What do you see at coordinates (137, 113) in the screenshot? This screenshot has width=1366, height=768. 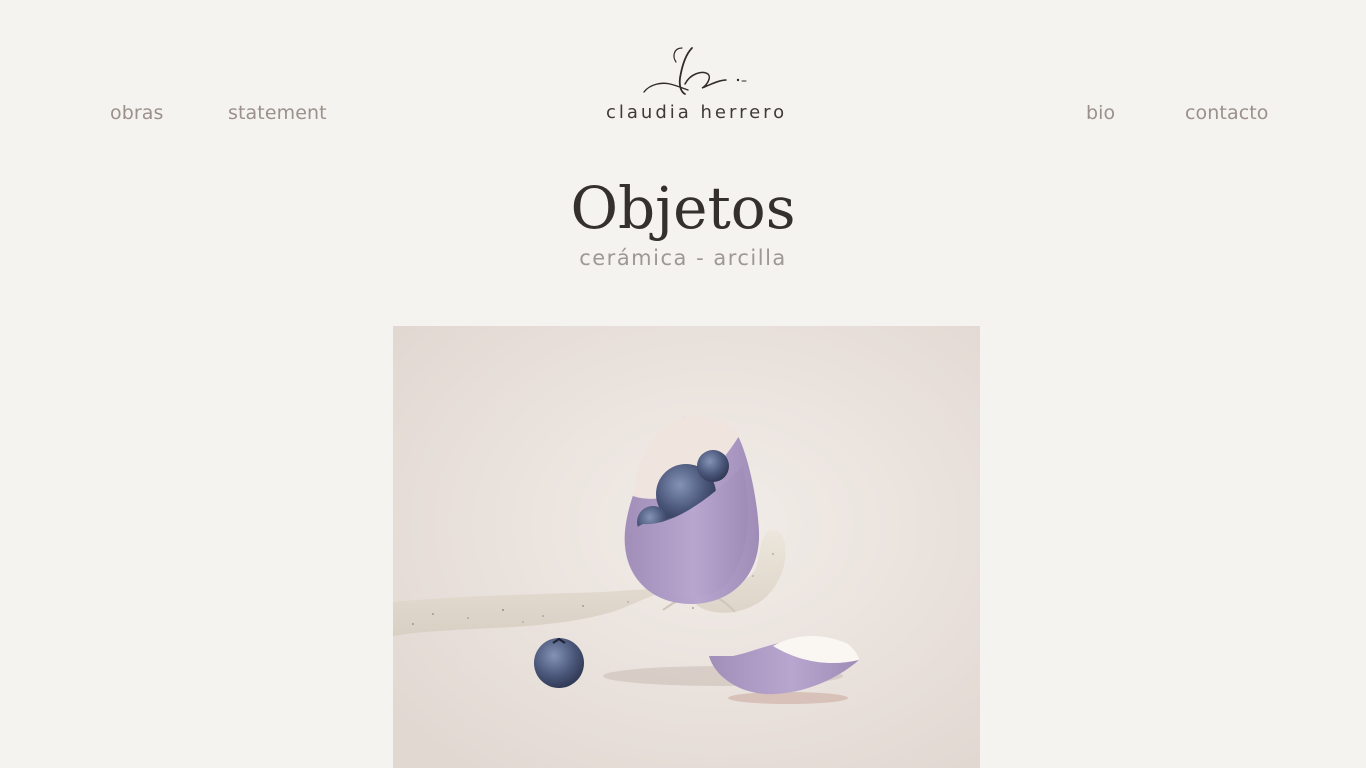 I see `nav-link-obras: obras` at bounding box center [137, 113].